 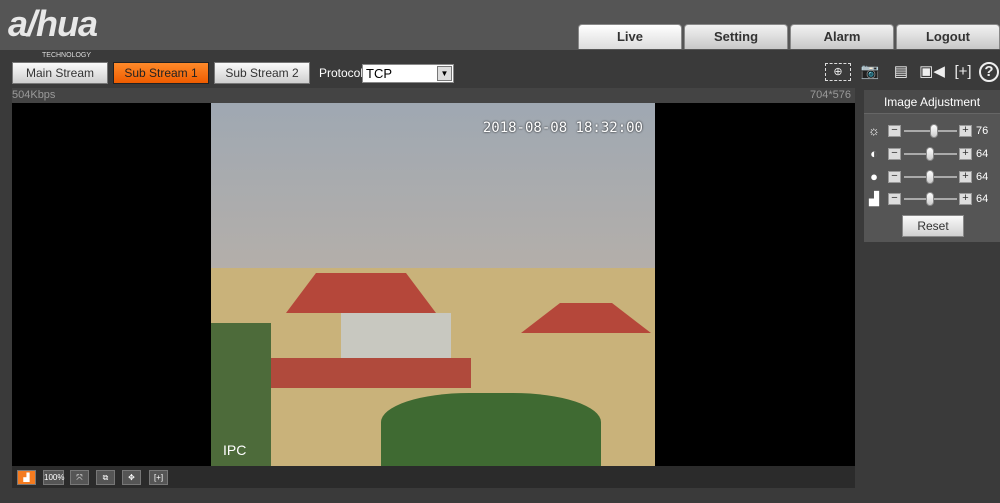 I want to click on panel-title: Image Adjustment, so click(x=932, y=102).